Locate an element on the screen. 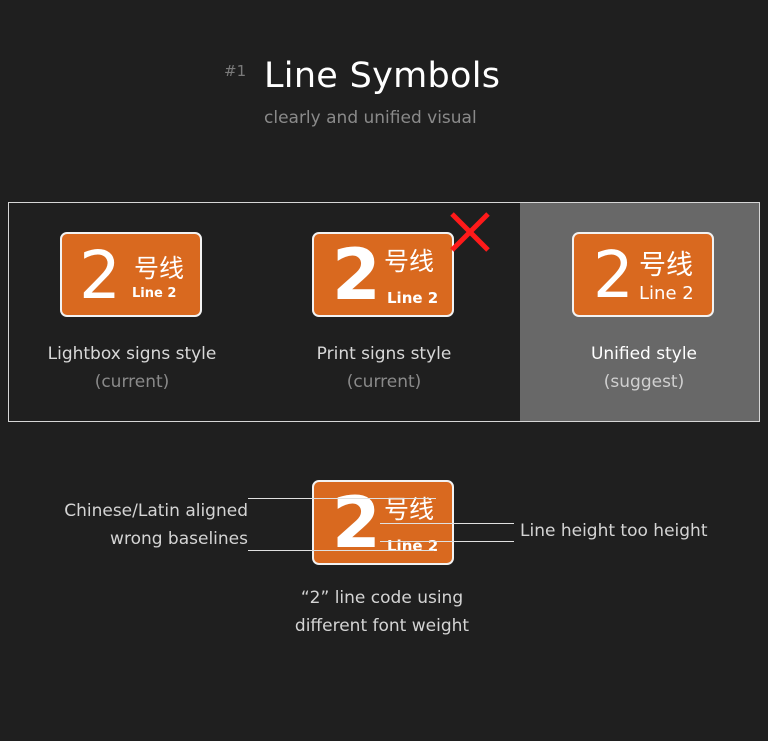 Image resolution: width=768 pixels, height=741 pixels. annotation-line: “2” line code using is located at coordinates (382, 598).